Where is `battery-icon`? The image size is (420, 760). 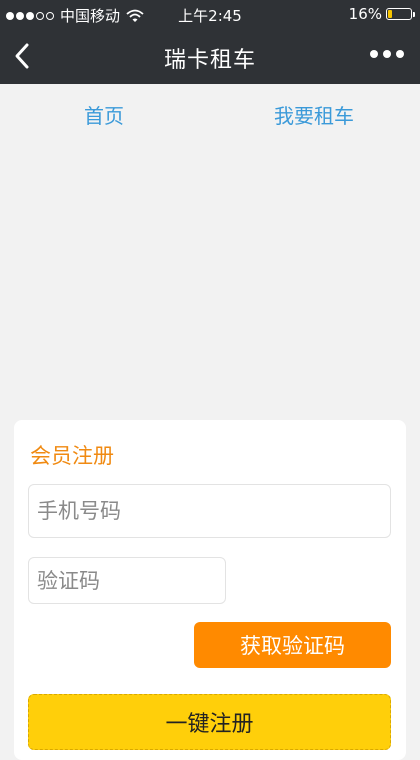 battery-icon is located at coordinates (400, 14).